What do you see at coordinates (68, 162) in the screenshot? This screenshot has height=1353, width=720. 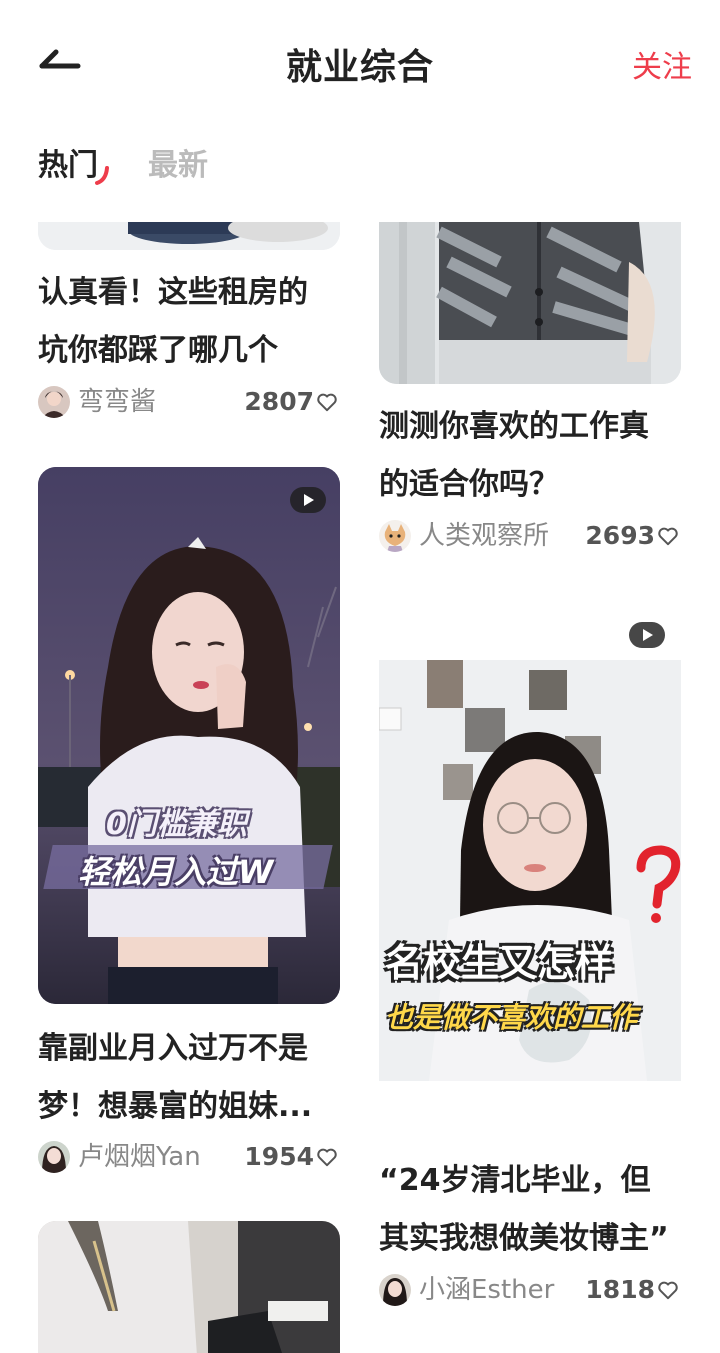 I see `tab-hot: 热门` at bounding box center [68, 162].